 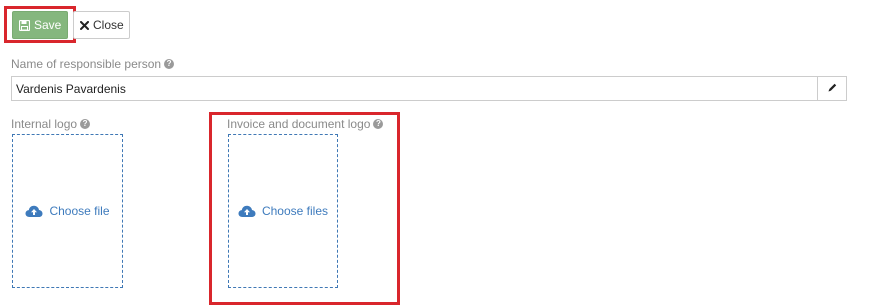 I want to click on internal-logo-label: Internal logo ?, so click(x=51, y=124).